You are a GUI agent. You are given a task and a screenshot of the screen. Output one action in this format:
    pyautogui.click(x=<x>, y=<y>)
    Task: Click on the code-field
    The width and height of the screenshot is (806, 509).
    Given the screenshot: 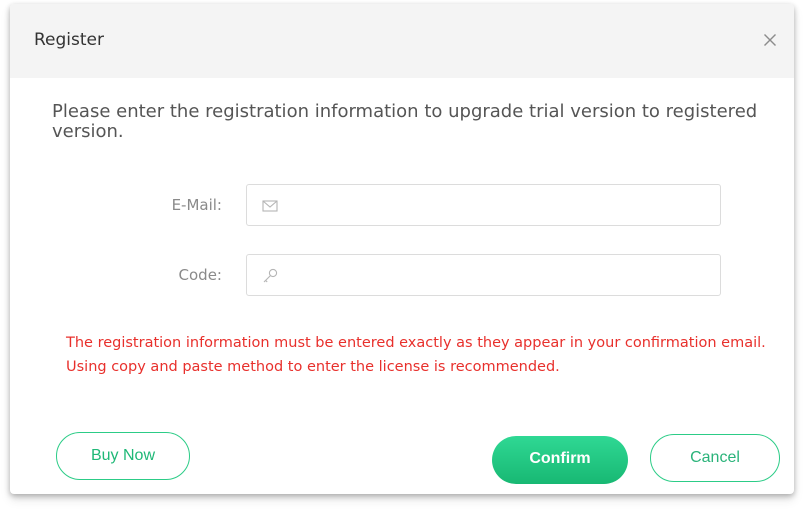 What is the action you would take?
    pyautogui.click(x=483, y=275)
    